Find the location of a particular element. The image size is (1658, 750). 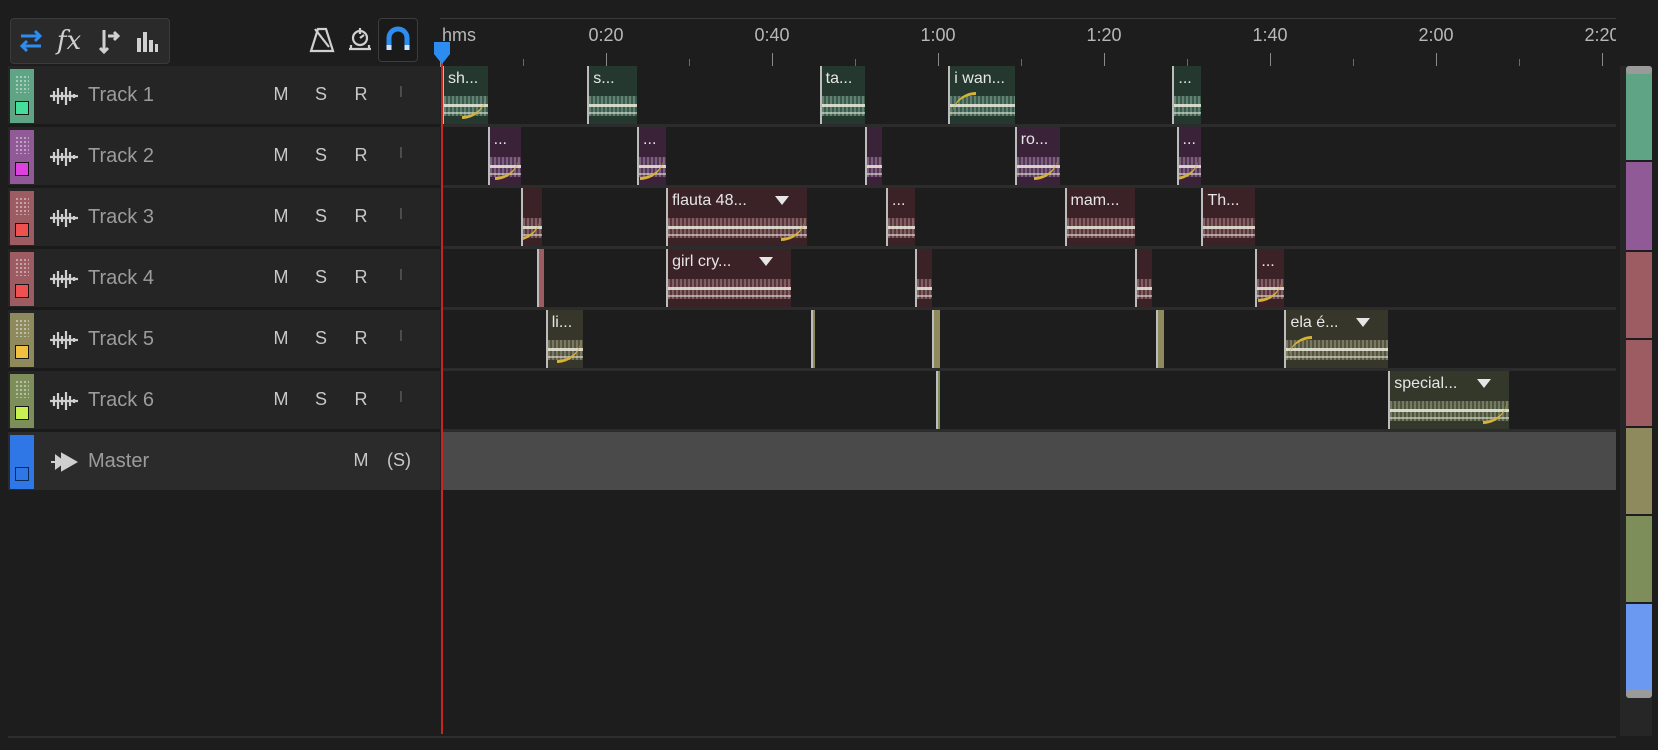

scroll-handle-bottom is located at coordinates (1639, 694).